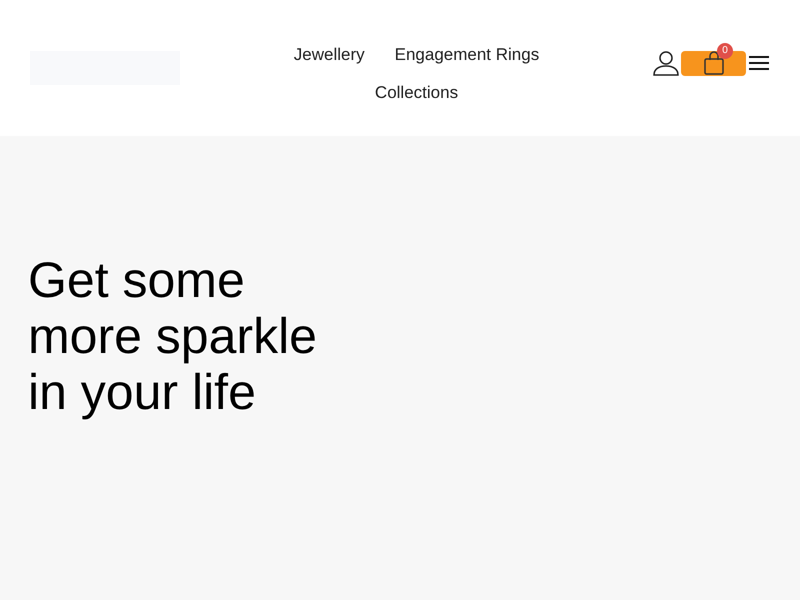 Image resolution: width=800 pixels, height=600 pixels. Describe the element at coordinates (467, 55) in the screenshot. I see `nav-link: Engagement Rings` at that location.